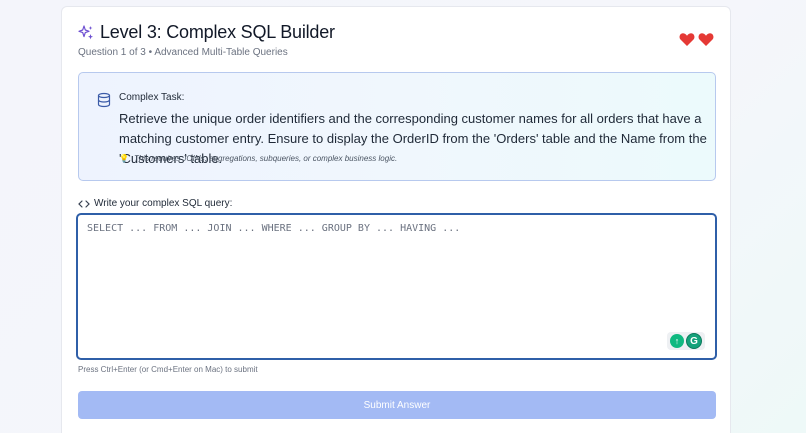 The height and width of the screenshot is (433, 806). Describe the element at coordinates (396, 32) in the screenshot. I see `title-row: Level 3: Complex SQL Builder` at that location.